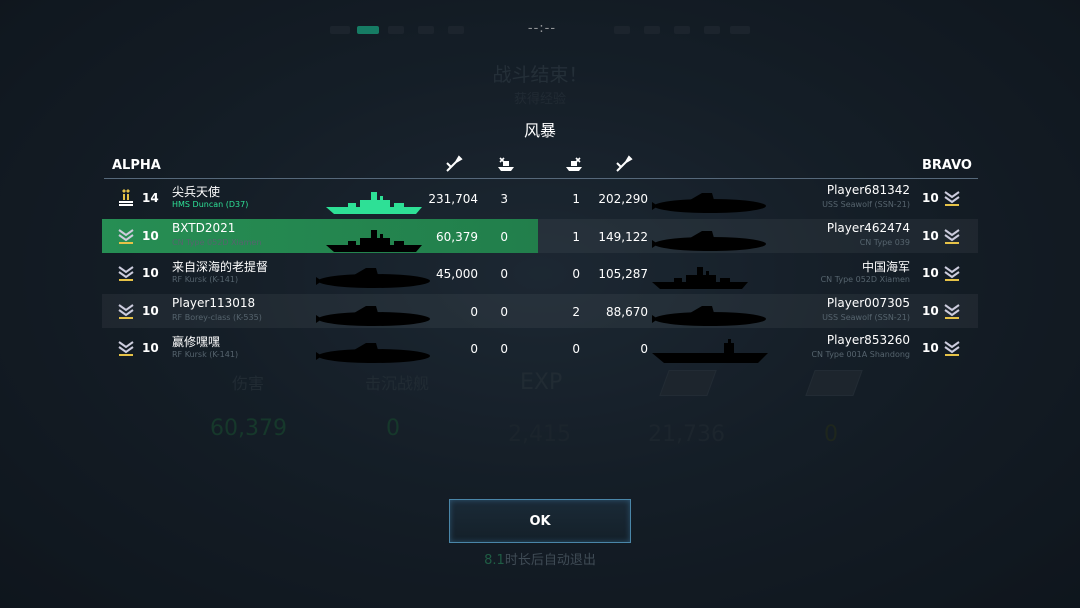 The height and width of the screenshot is (608, 1080). What do you see at coordinates (220, 267) in the screenshot?
I see `alpha-player-name: 来自深海的老提督` at bounding box center [220, 267].